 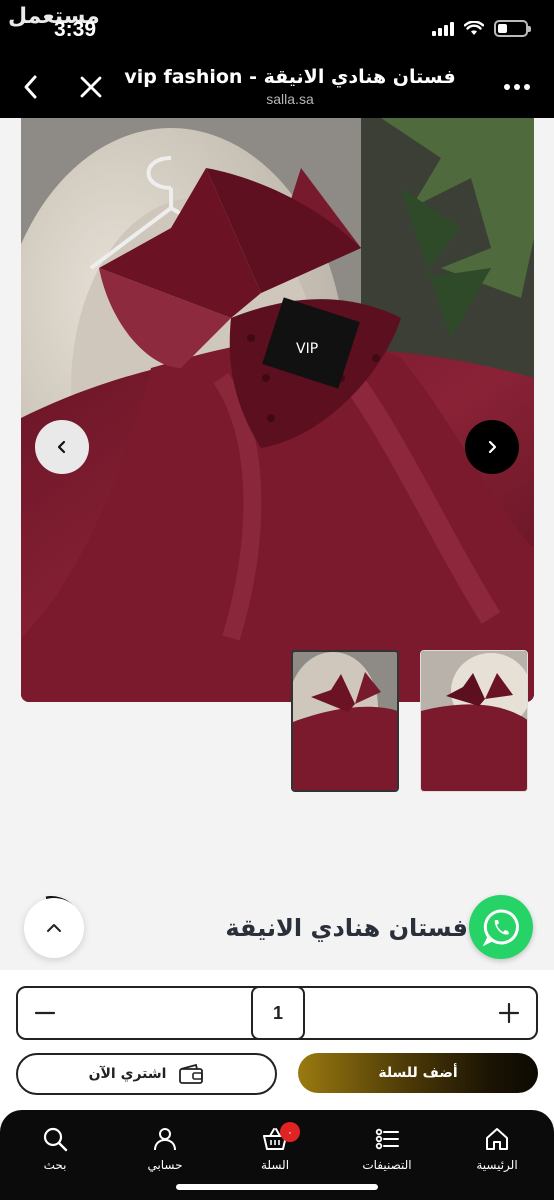 I want to click on nav-label: حسابي, so click(x=165, y=1165).